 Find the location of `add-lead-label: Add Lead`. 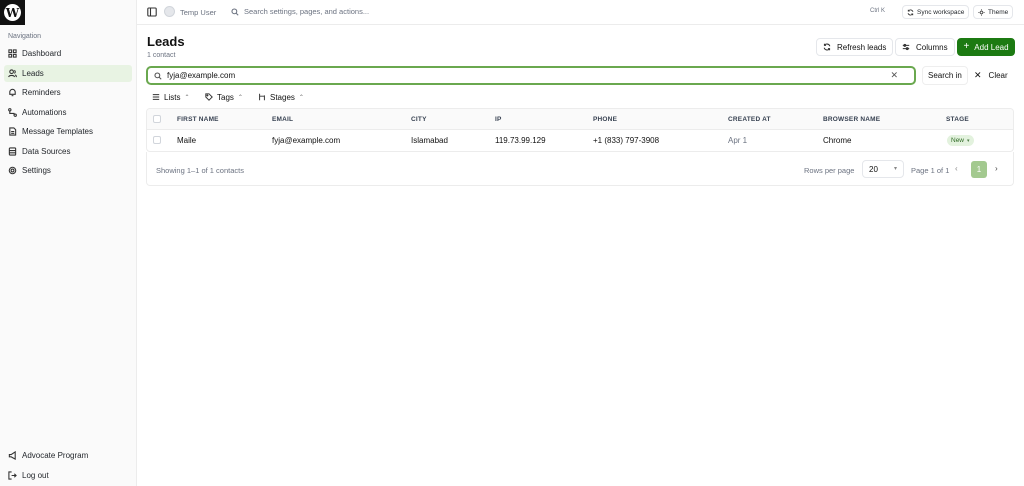

add-lead-label: Add Lead is located at coordinates (991, 47).